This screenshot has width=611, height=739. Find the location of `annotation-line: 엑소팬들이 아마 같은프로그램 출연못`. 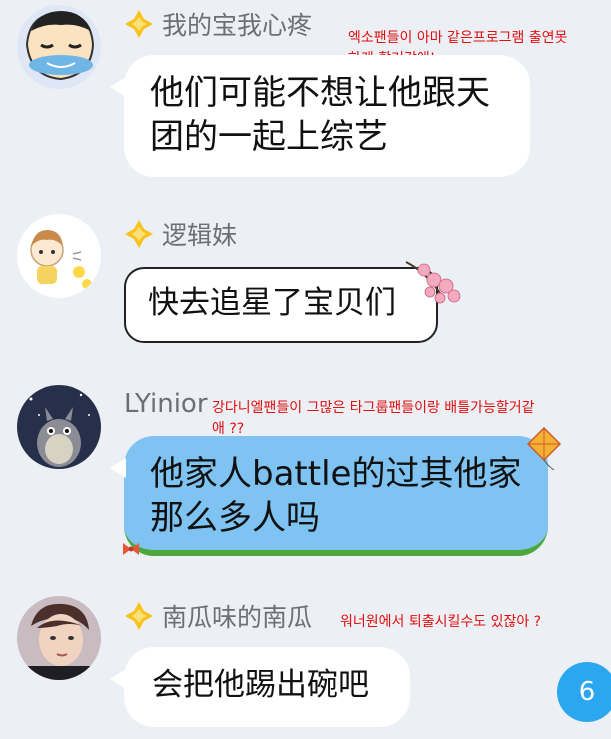

annotation-line: 엑소팬들이 아마 같은프로그램 출연못 is located at coordinates (458, 38).